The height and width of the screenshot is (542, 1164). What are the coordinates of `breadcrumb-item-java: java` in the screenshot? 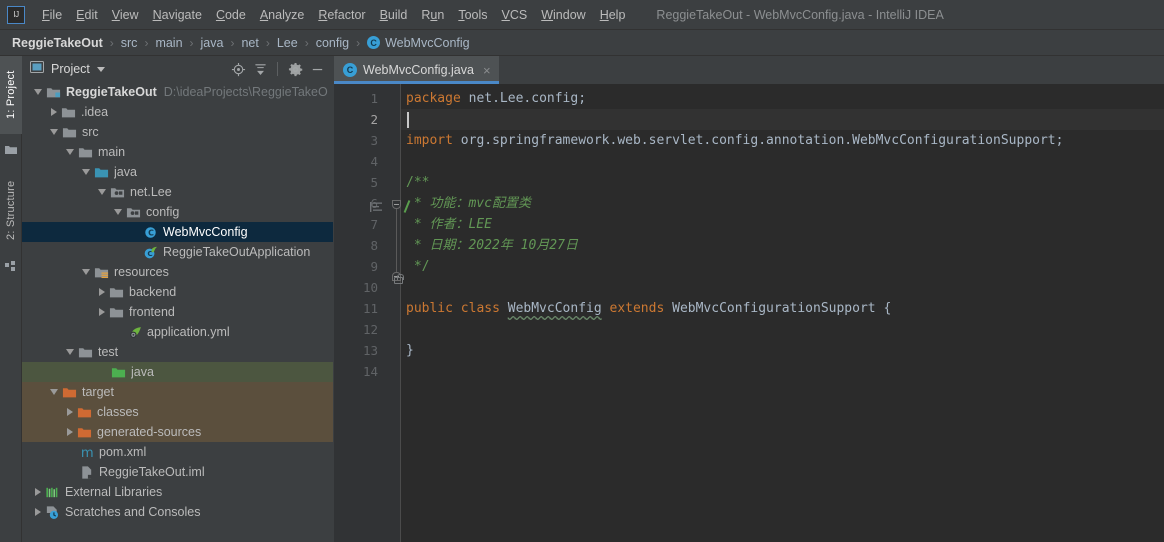 It's located at (212, 43).